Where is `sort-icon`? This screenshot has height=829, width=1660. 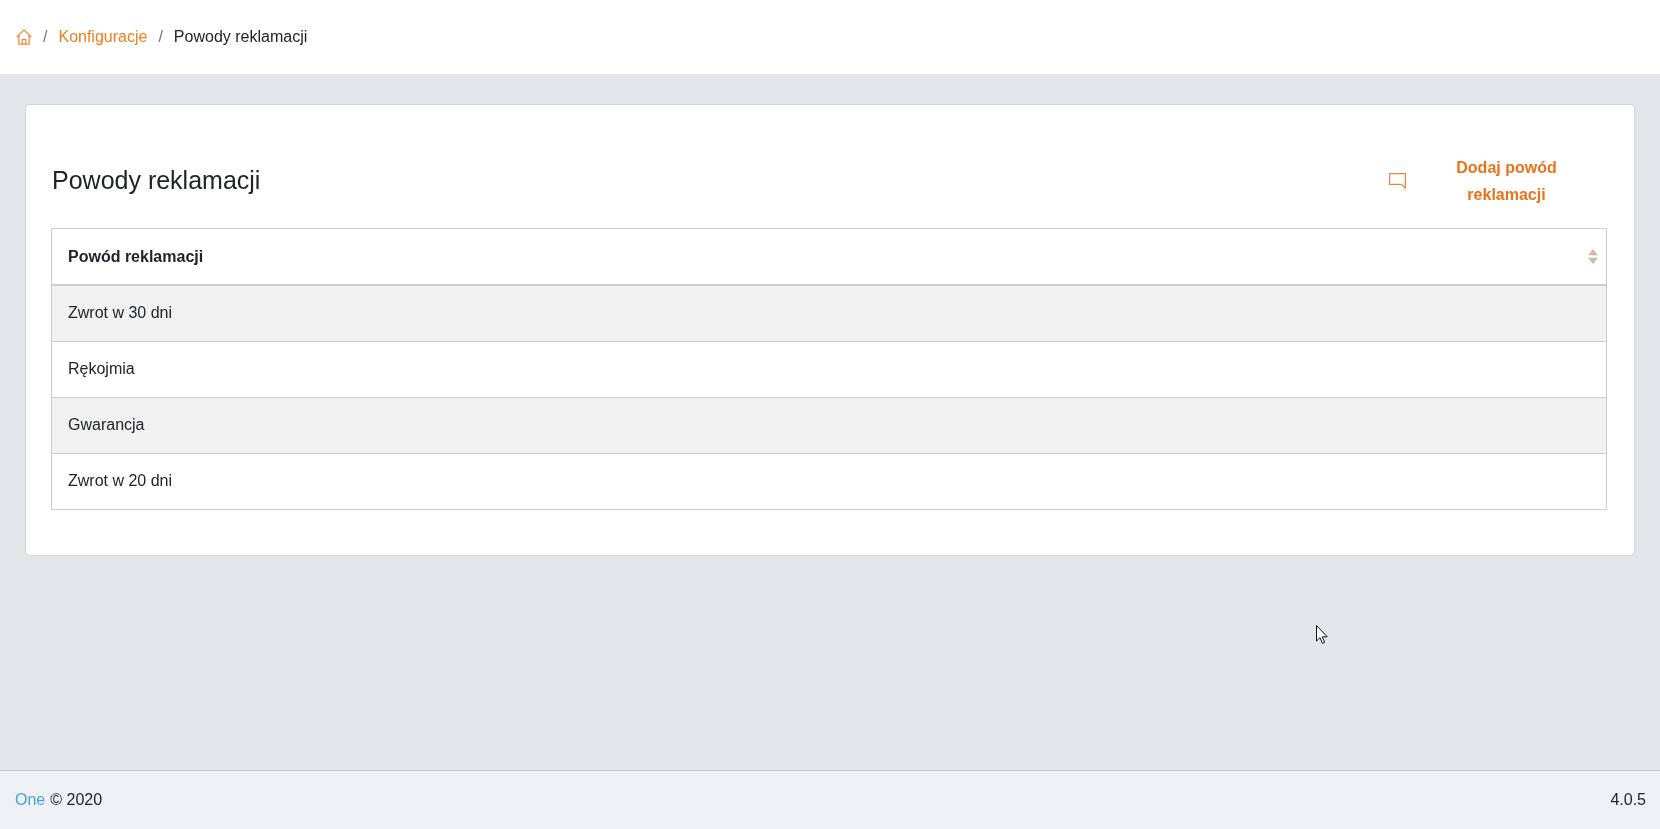
sort-icon is located at coordinates (1593, 256).